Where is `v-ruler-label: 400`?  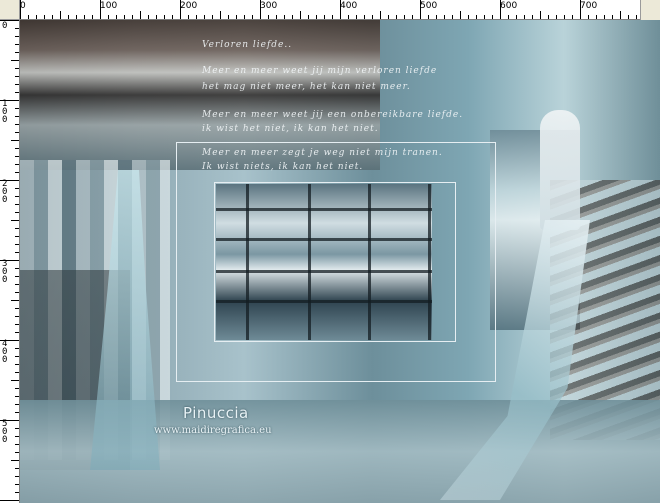
v-ruler-label: 400 is located at coordinates (5, 352).